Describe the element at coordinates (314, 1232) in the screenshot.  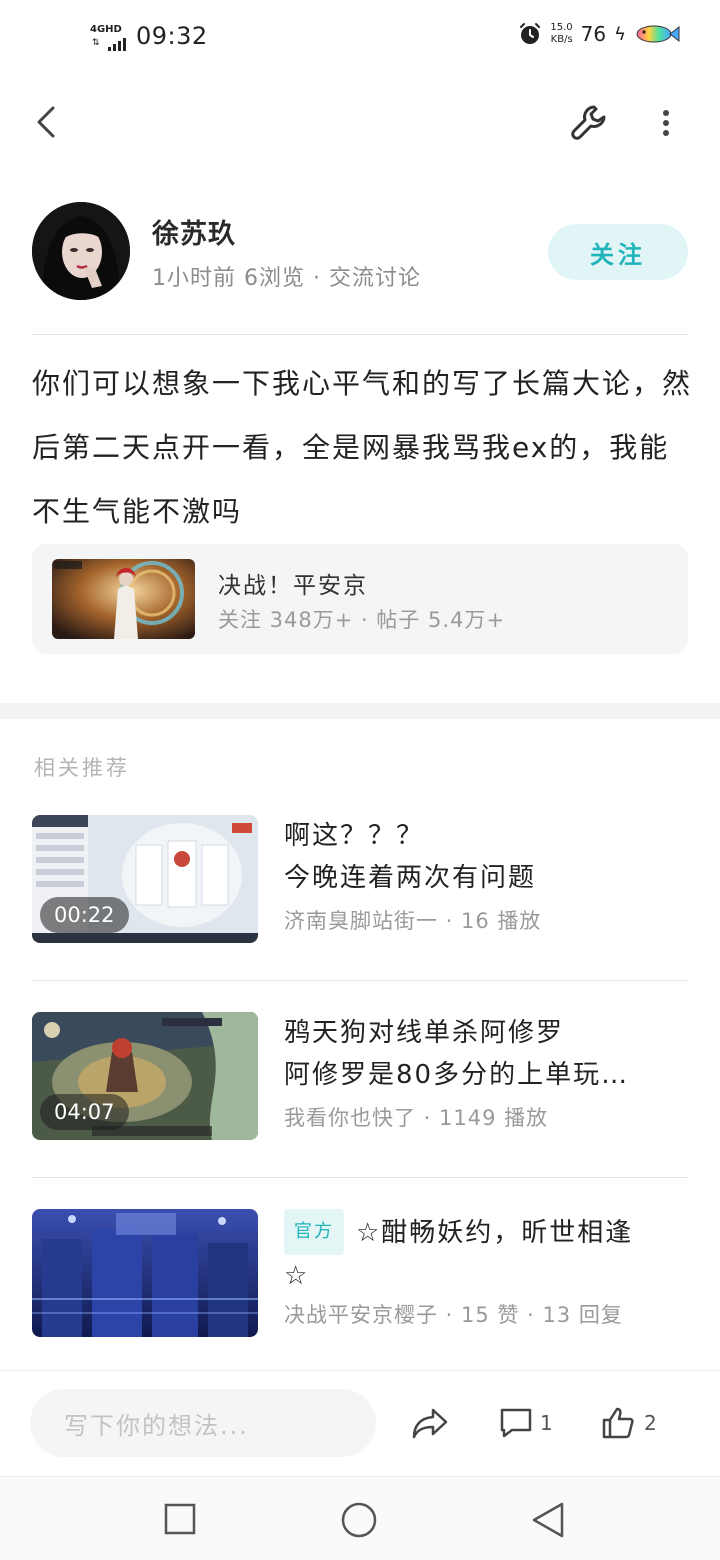
I see `official-badge: 官方` at that location.